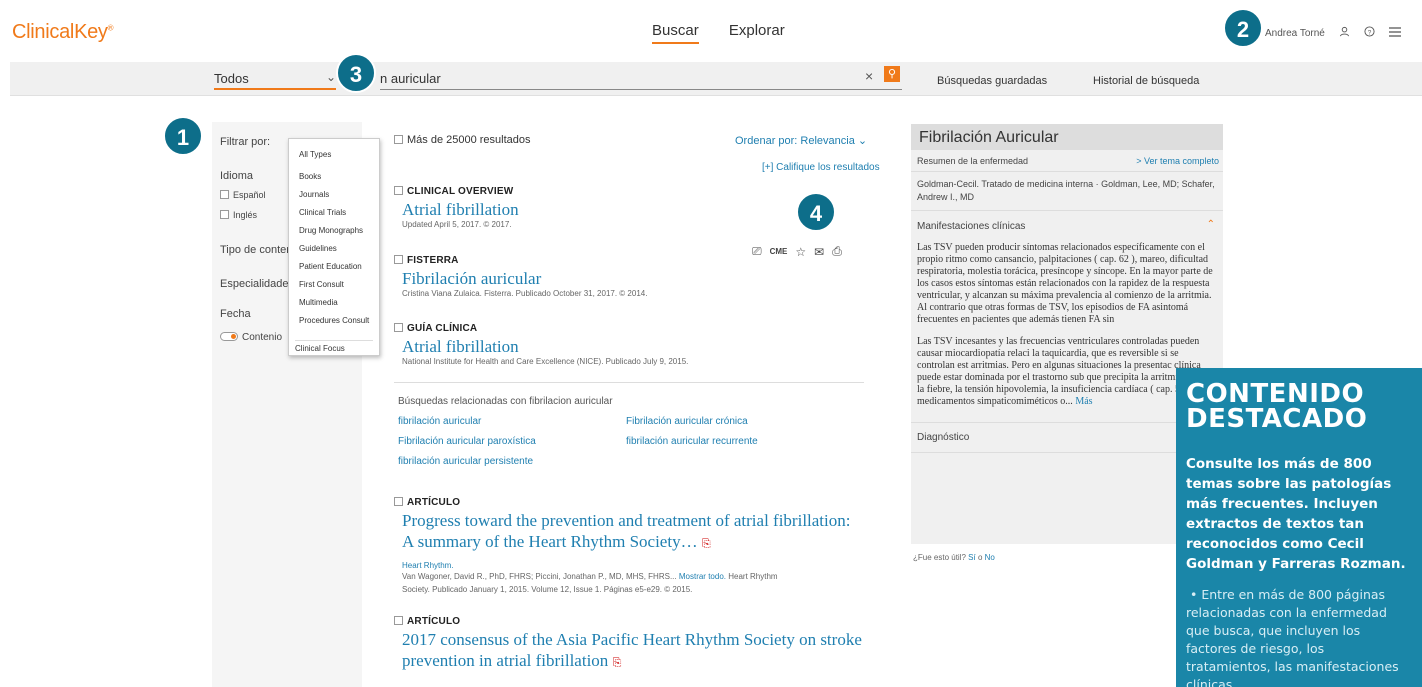 Image resolution: width=1422 pixels, height=687 pixels. What do you see at coordinates (892, 74) in the screenshot?
I see `search-button: ⚲` at bounding box center [892, 74].